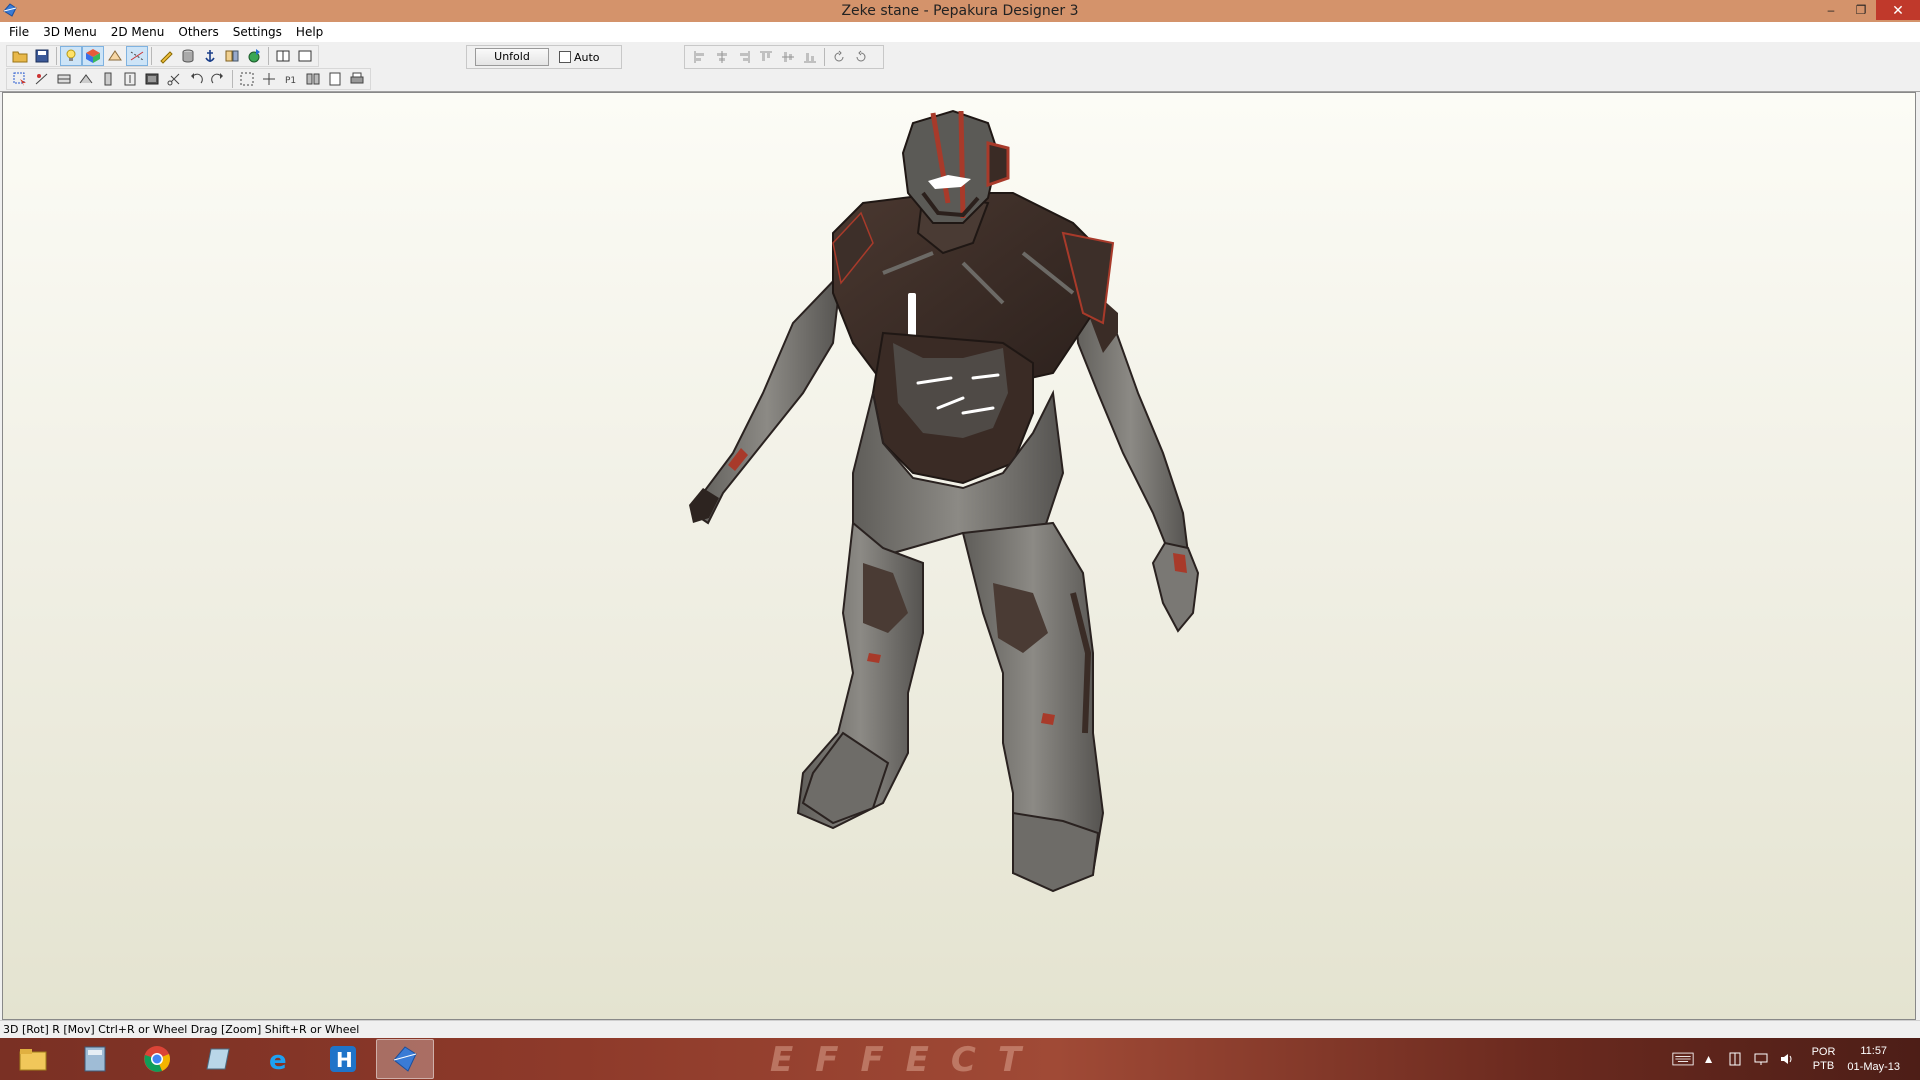 The height and width of the screenshot is (1080, 1920). What do you see at coordinates (95, 1059) in the screenshot?
I see `calculator-icon` at bounding box center [95, 1059].